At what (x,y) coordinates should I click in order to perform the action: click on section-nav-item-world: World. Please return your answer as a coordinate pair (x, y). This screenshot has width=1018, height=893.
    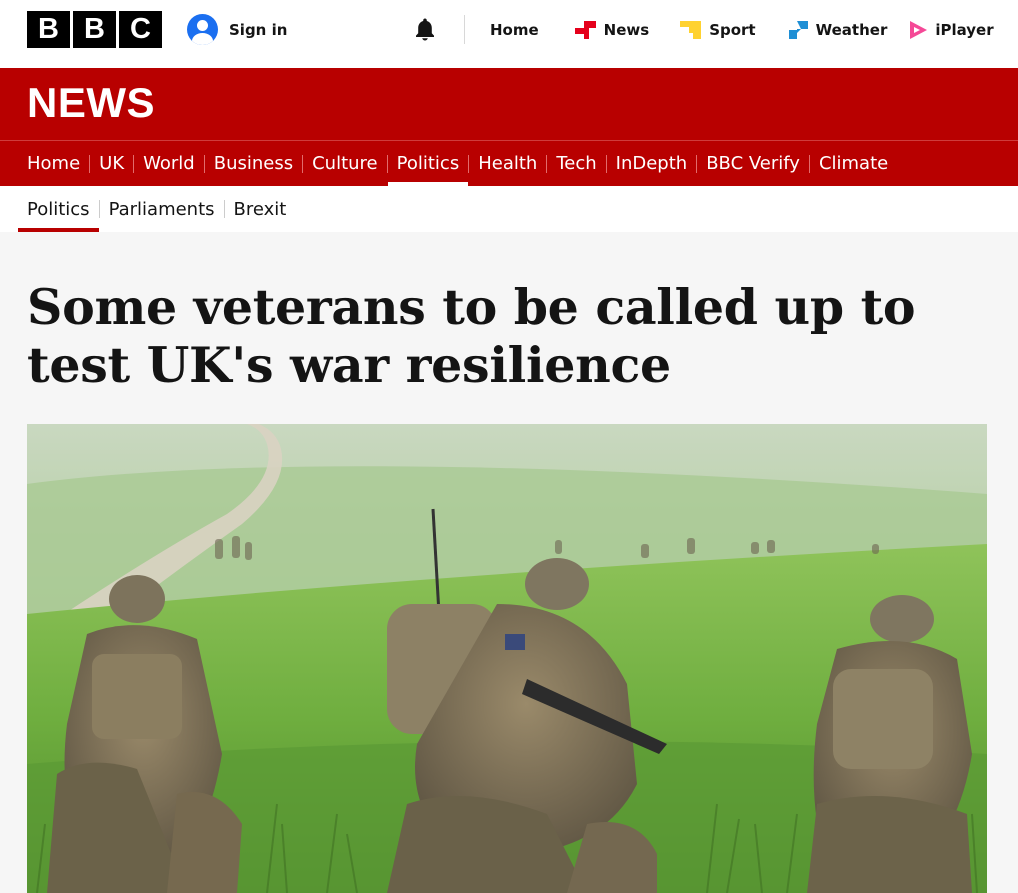
    Looking at the image, I should click on (168, 163).